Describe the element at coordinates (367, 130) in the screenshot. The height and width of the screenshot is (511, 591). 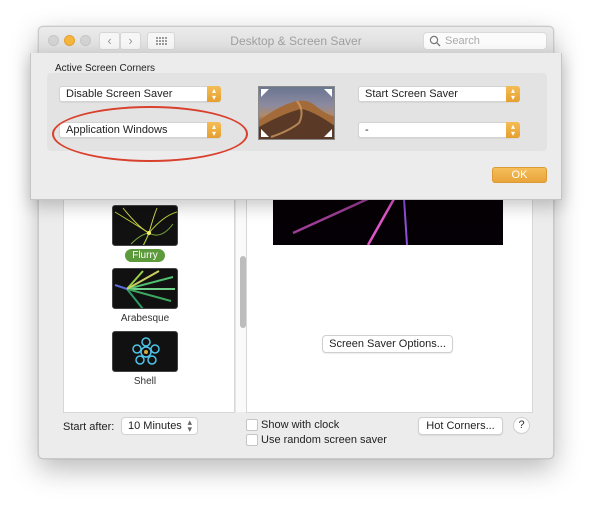
I see `bottom-right-corner-value: -` at that location.